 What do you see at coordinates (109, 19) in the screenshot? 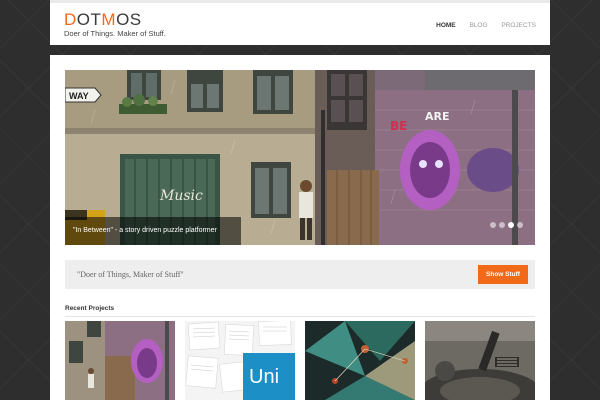
I see `logo-letter-m: M` at bounding box center [109, 19].